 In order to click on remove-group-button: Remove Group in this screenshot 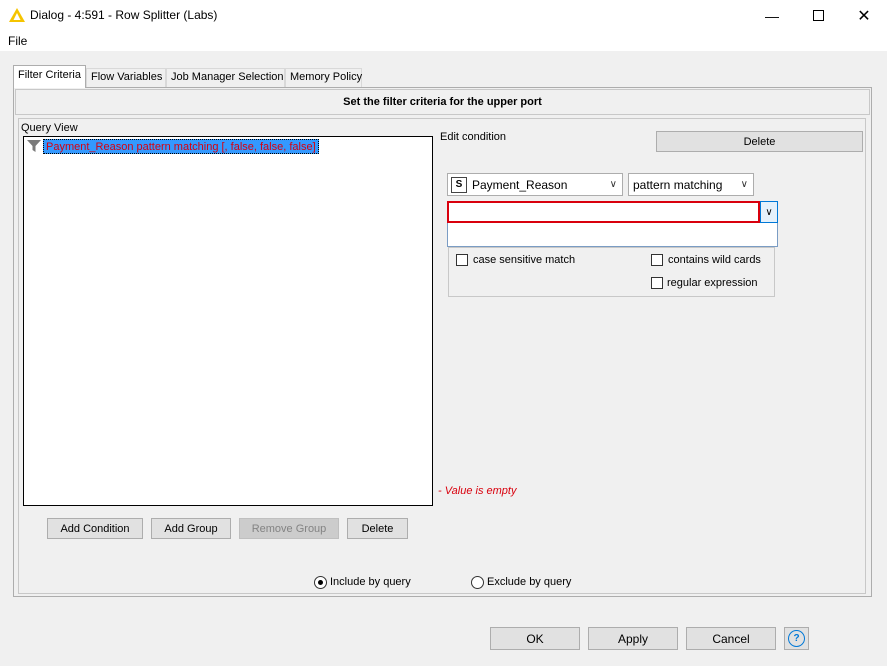, I will do `click(289, 528)`.